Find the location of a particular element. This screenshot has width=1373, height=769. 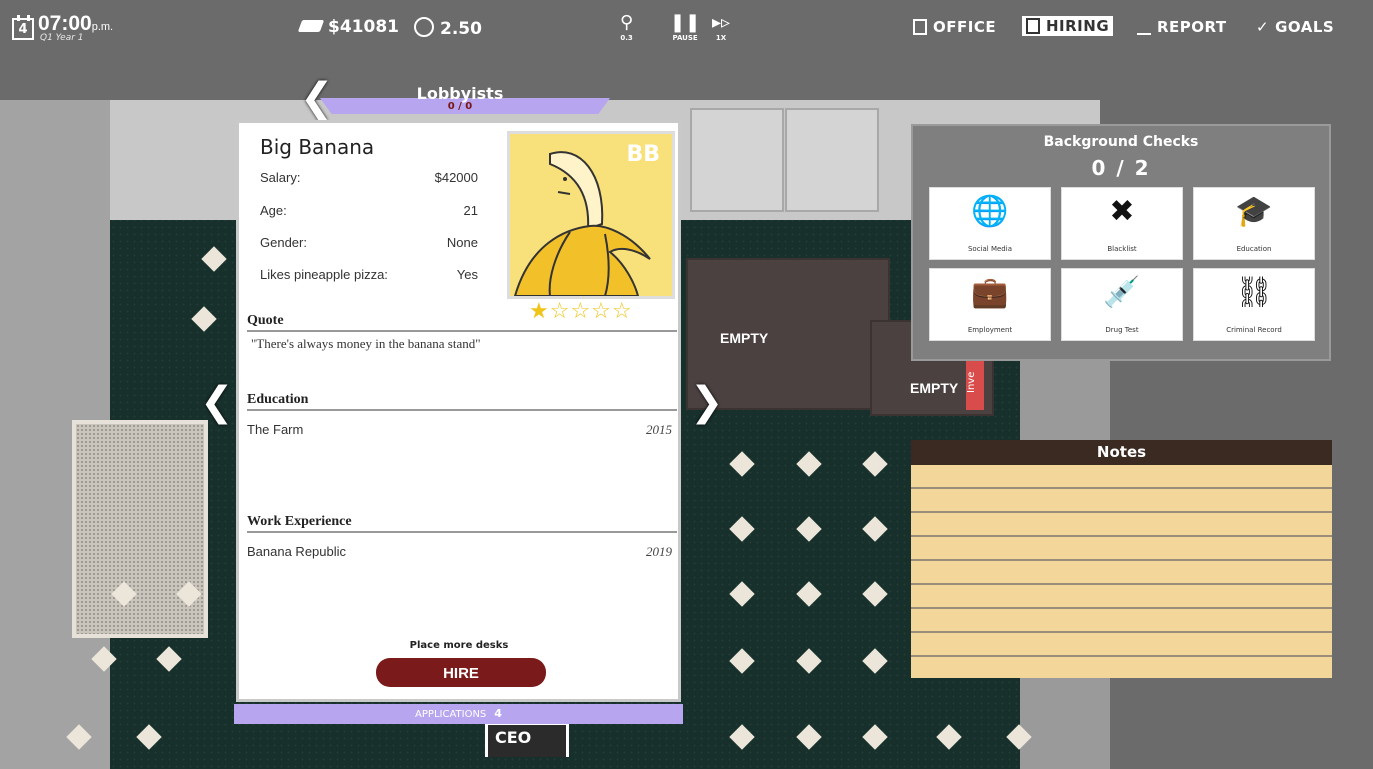

check-education: 🎓 Education is located at coordinates (1254, 223).